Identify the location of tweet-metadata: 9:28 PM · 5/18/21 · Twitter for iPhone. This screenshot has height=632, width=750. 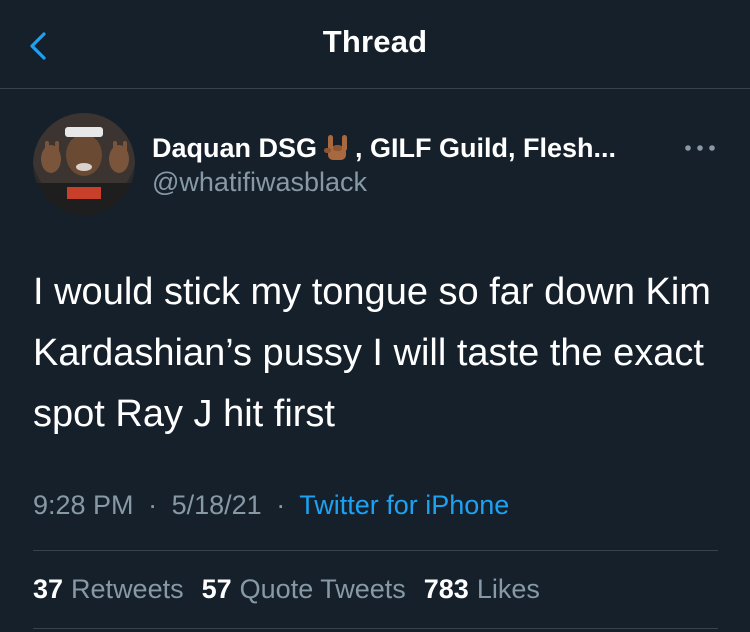
(271, 505).